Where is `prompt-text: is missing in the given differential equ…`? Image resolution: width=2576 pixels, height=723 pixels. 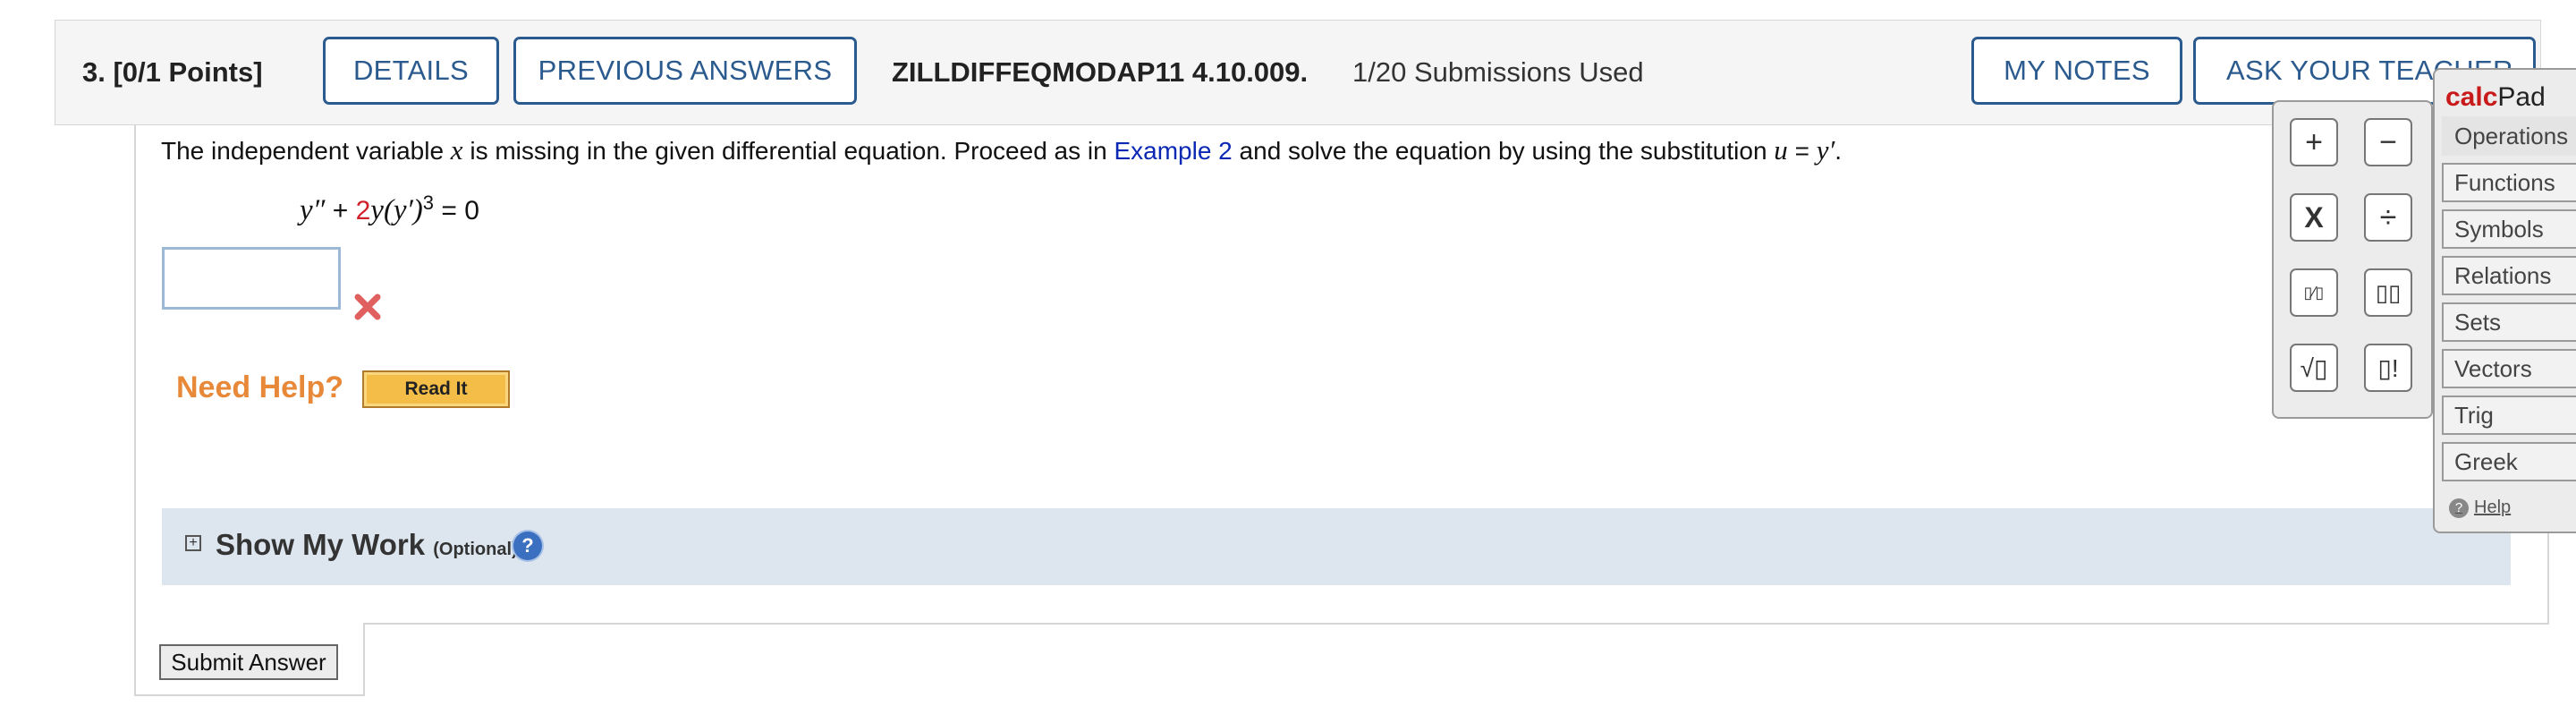
prompt-text: is missing in the given differential equ… is located at coordinates (788, 151).